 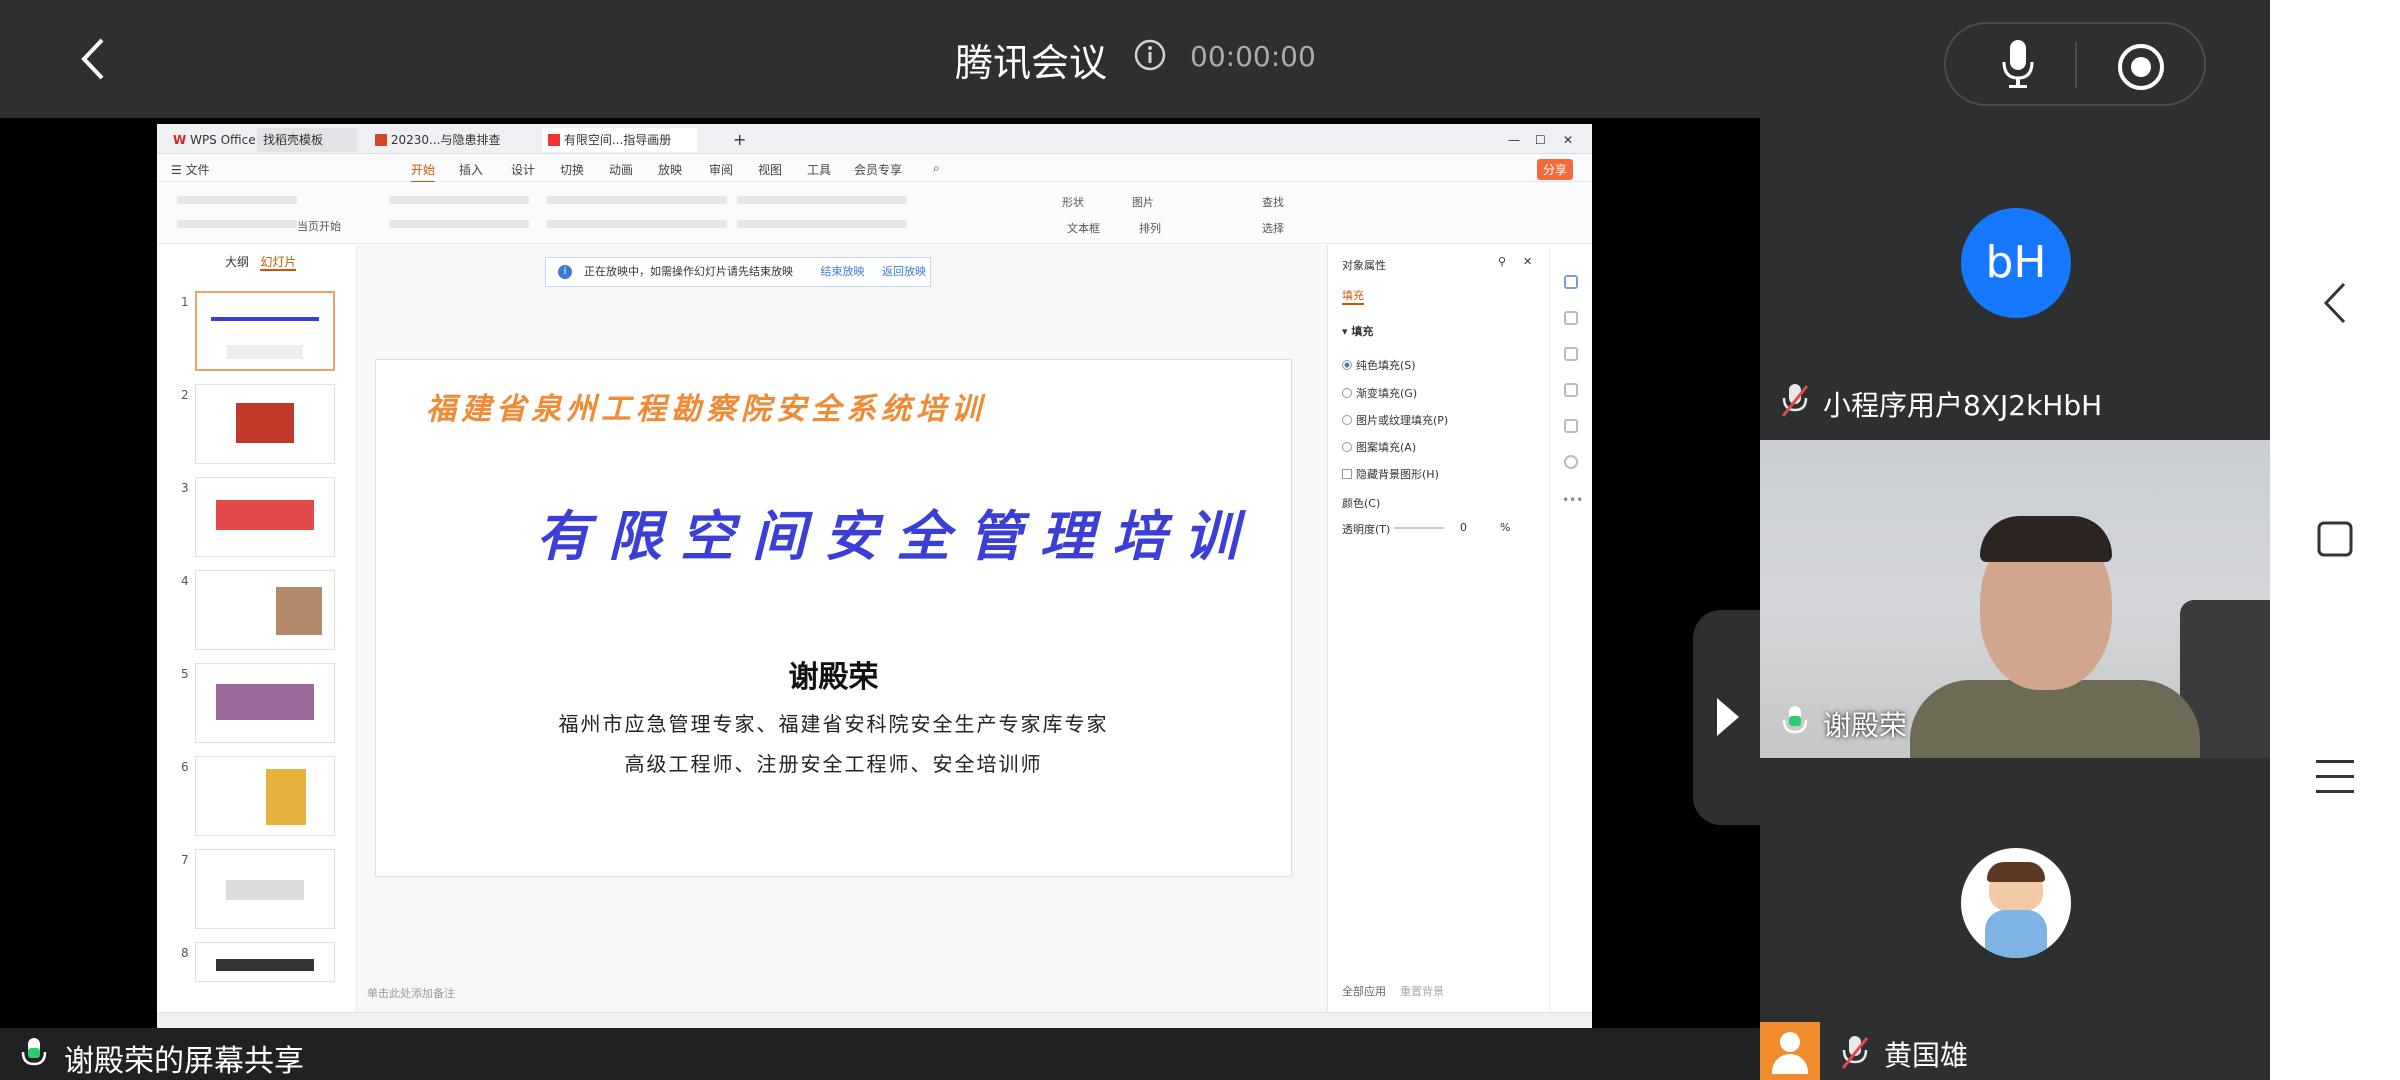 I want to click on video-person, so click(x=2046, y=539).